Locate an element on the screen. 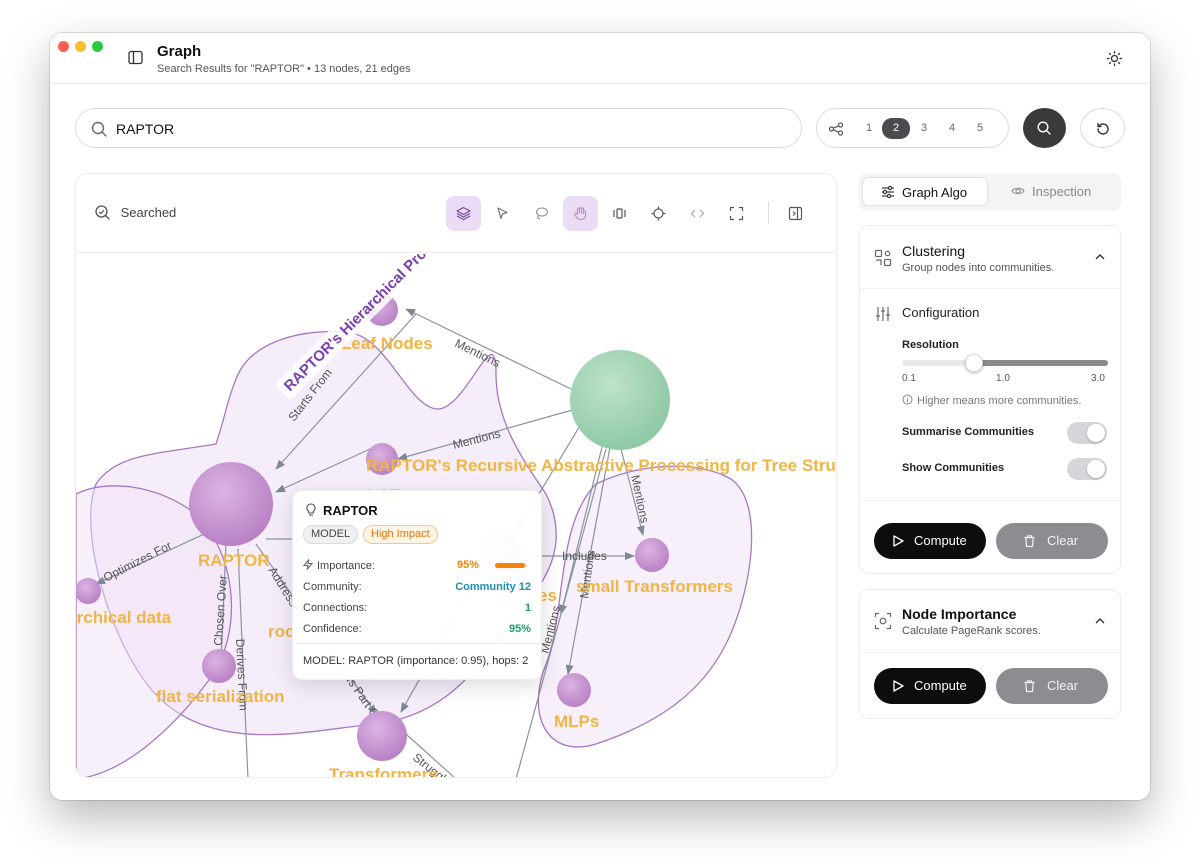 This screenshot has width=1200, height=866. tooltip-divider is located at coordinates (417, 643).